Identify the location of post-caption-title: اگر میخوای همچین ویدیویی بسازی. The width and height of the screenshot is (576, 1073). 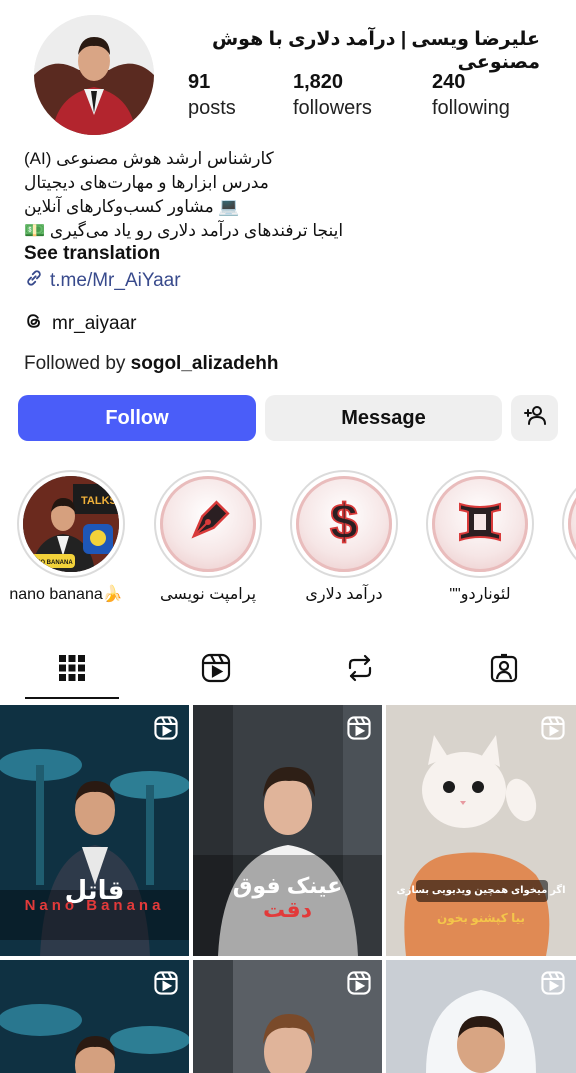
(481, 890).